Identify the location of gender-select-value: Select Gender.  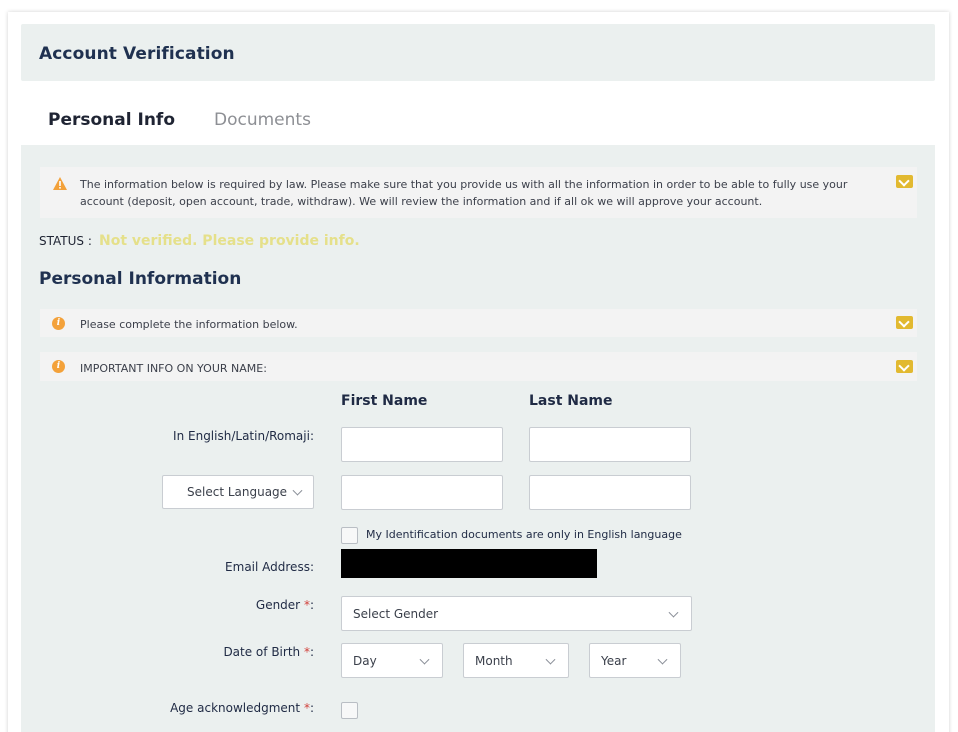
(396, 613).